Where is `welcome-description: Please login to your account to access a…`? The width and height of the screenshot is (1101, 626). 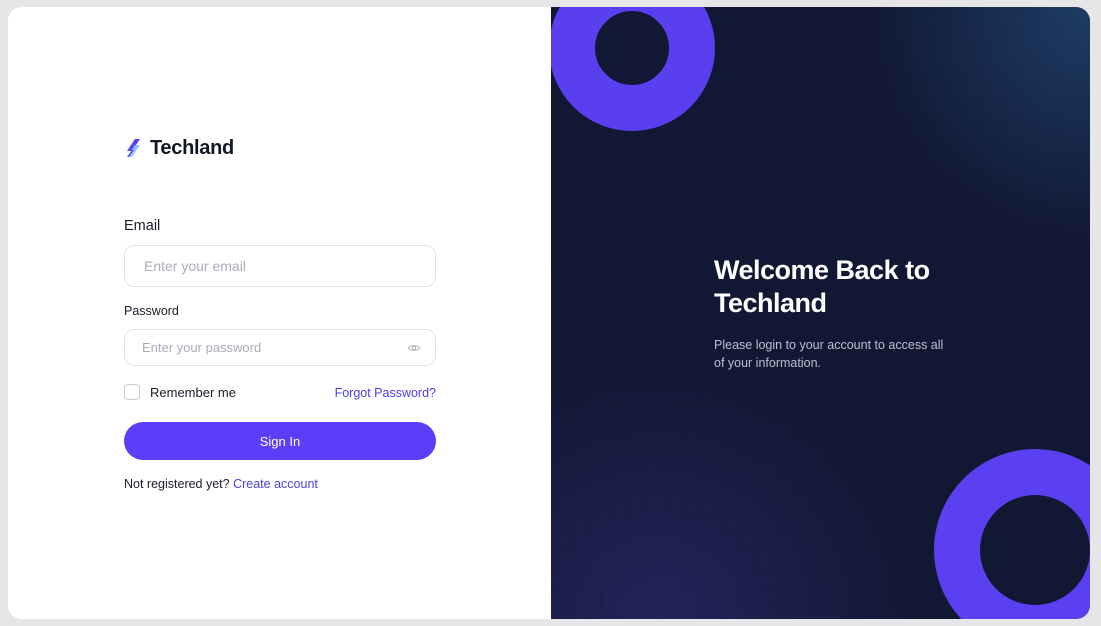
welcome-description: Please login to your account to access a… is located at coordinates (829, 354).